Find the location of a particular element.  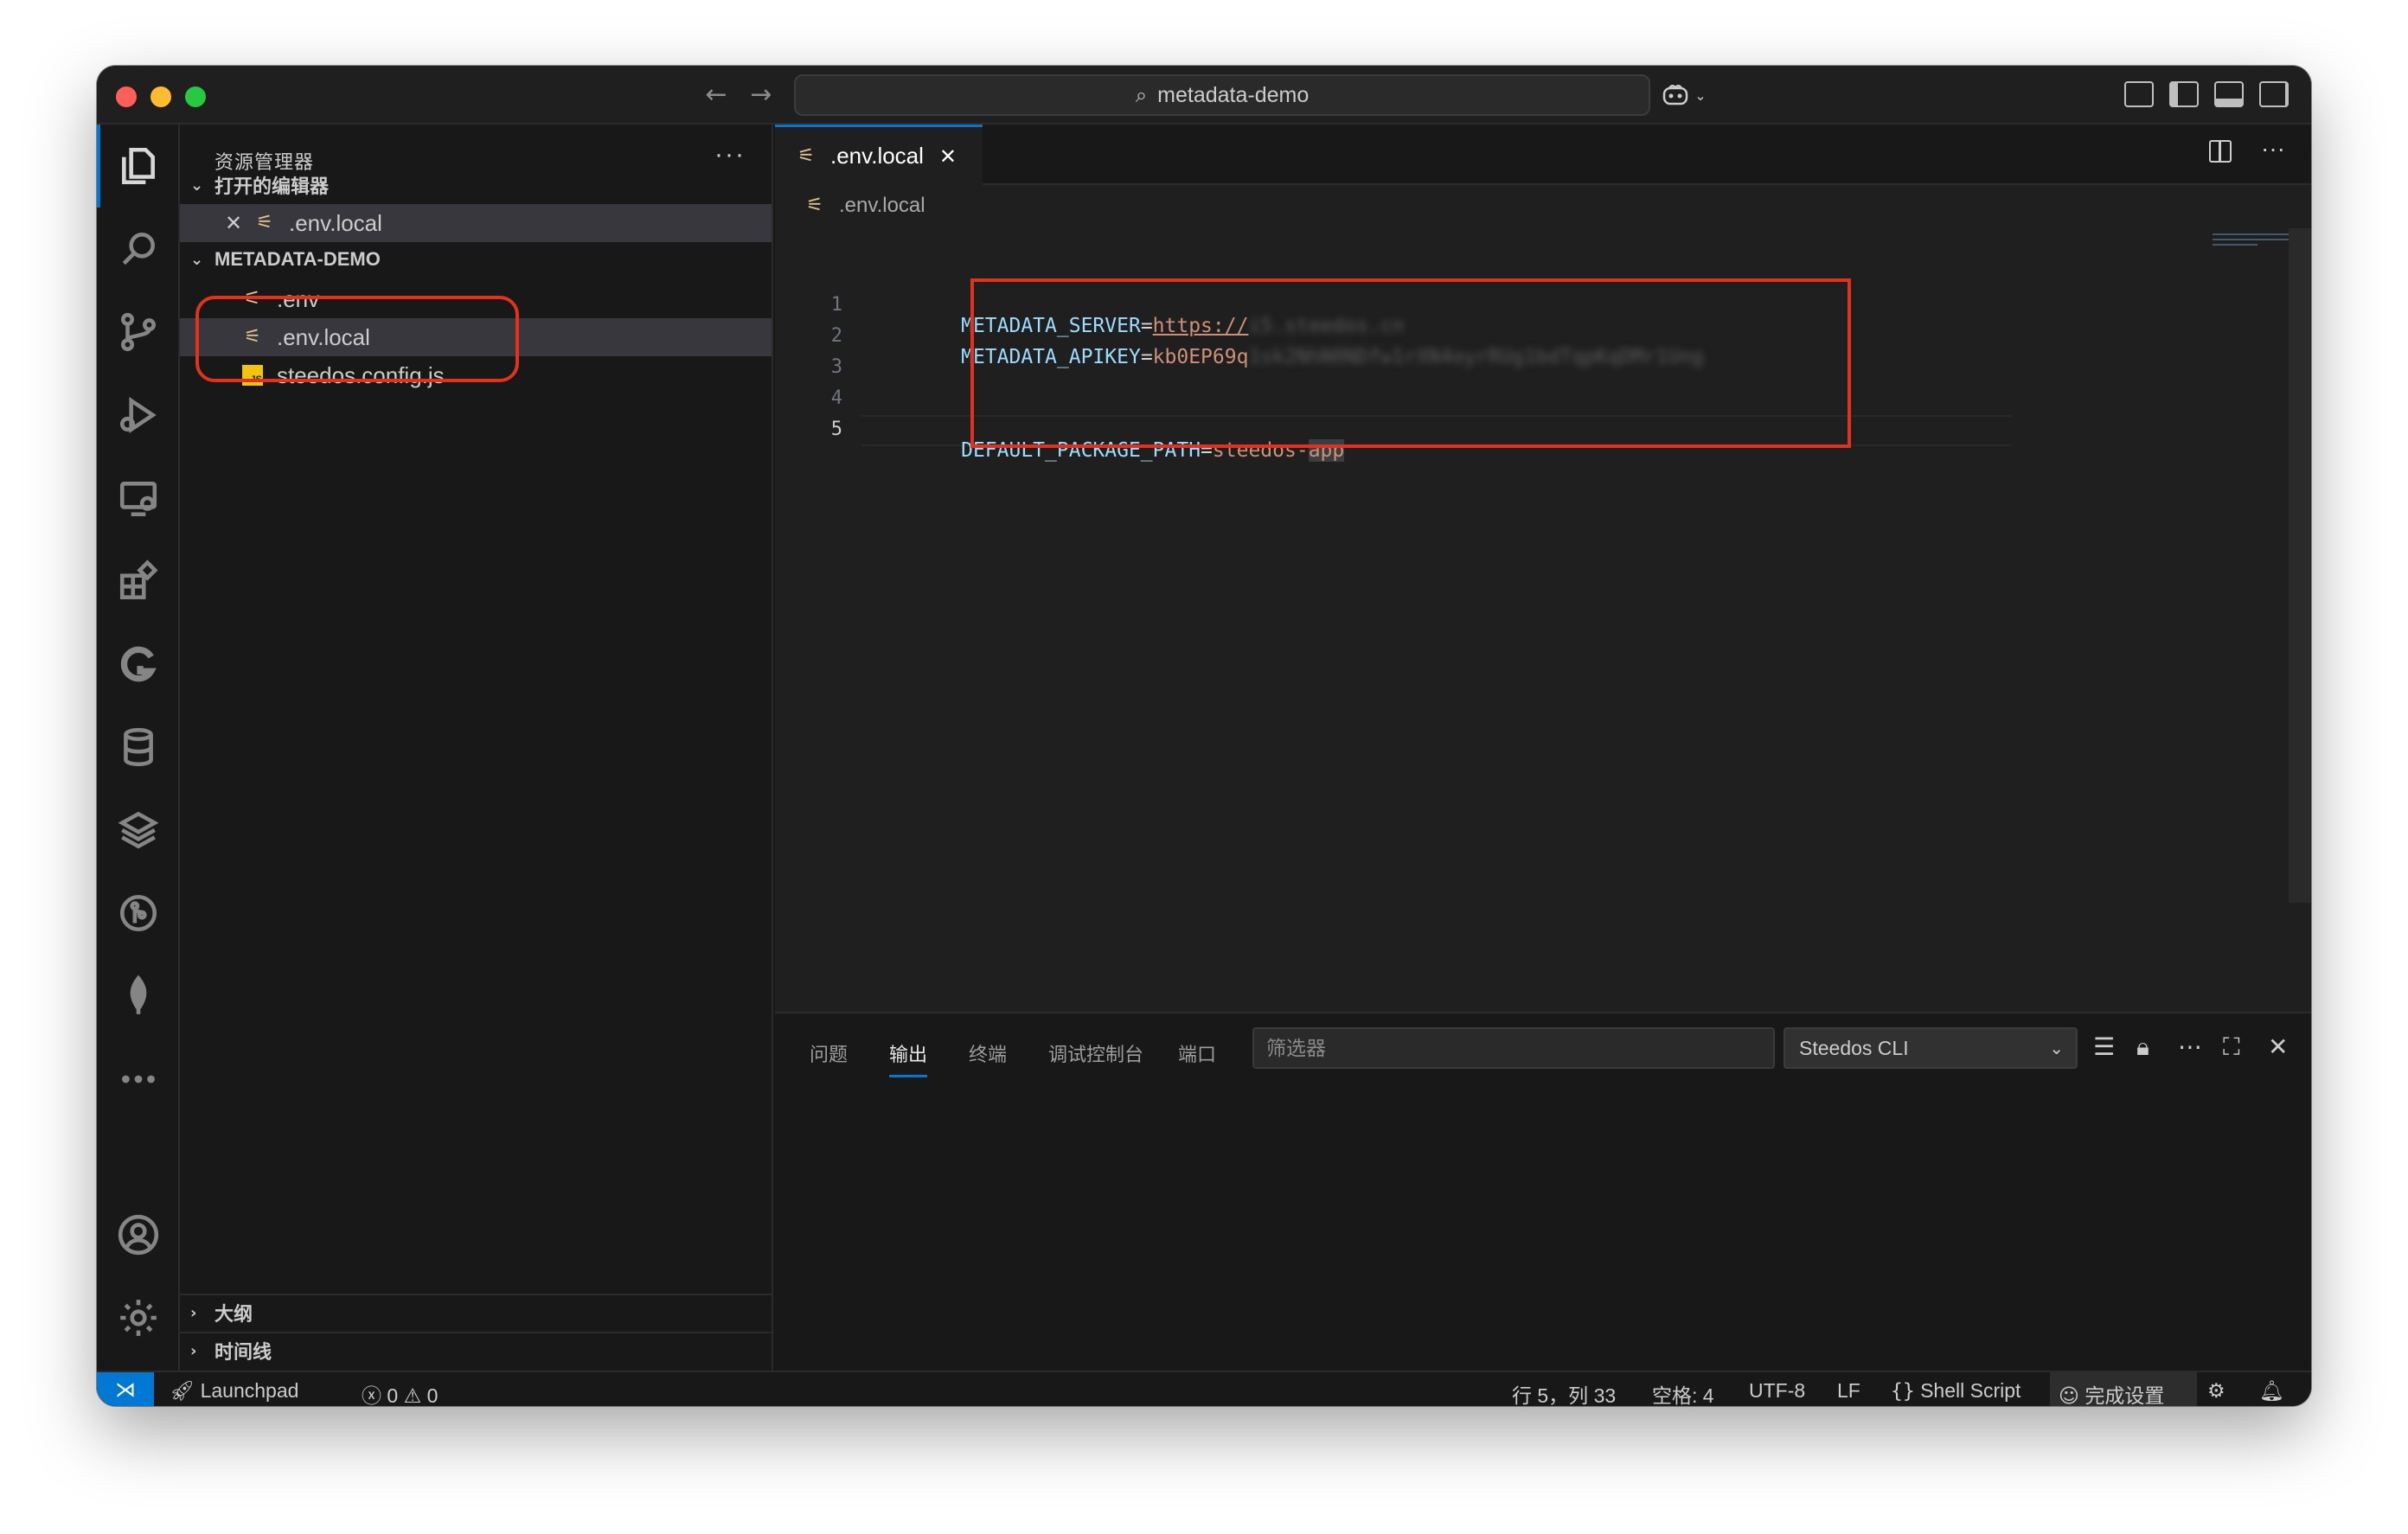

sidebar-more-actions-button: ··· is located at coordinates (730, 154).